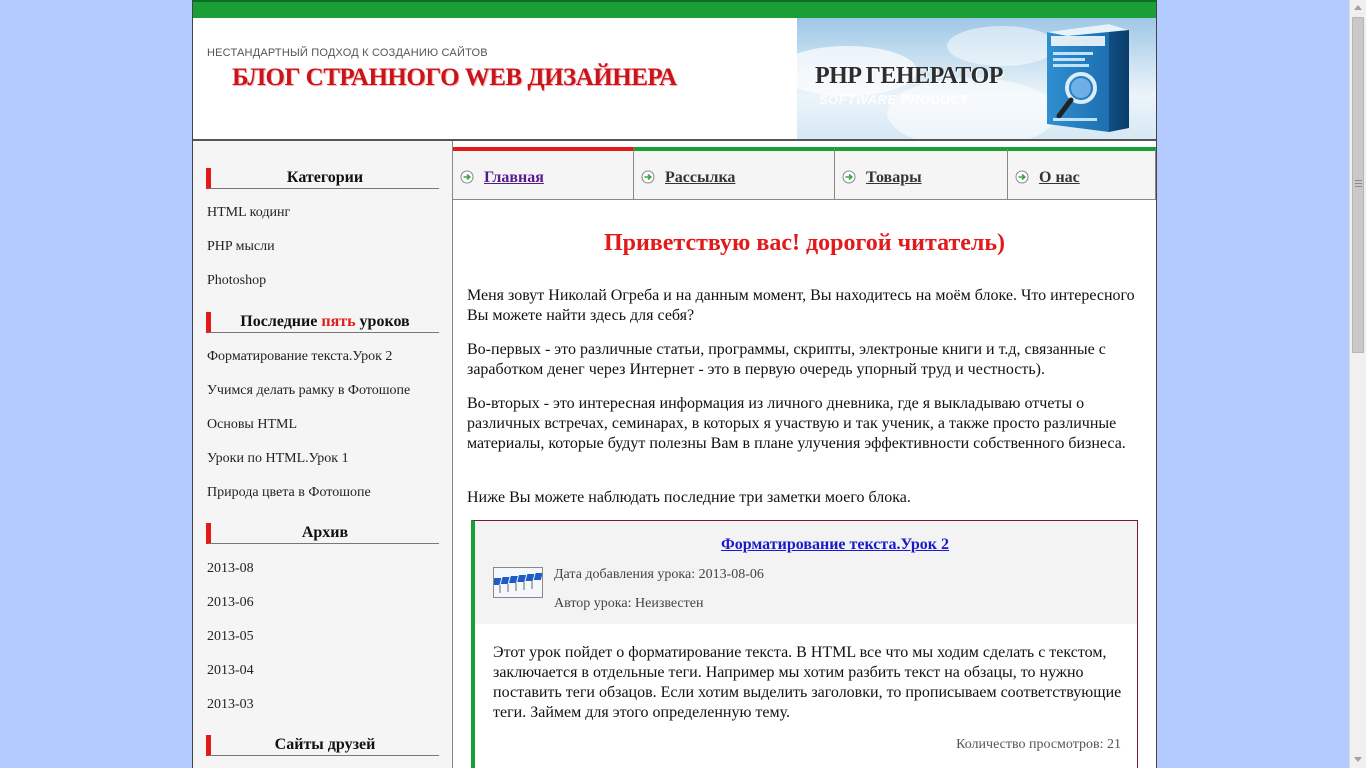 This screenshot has width=1366, height=768. Describe the element at coordinates (230, 637) in the screenshot. I see `archive-link: 2013-05` at that location.